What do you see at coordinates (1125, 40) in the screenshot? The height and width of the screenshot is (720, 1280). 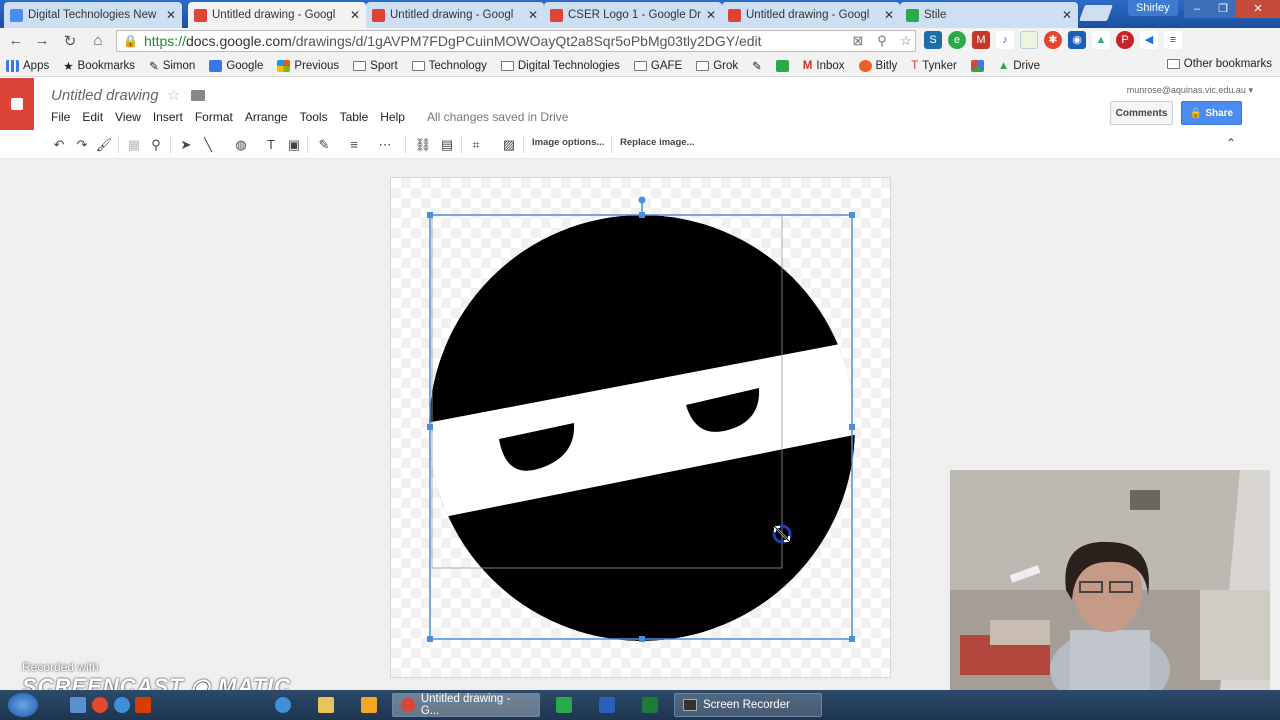 I see `pinterest-extension-icon: P` at bounding box center [1125, 40].